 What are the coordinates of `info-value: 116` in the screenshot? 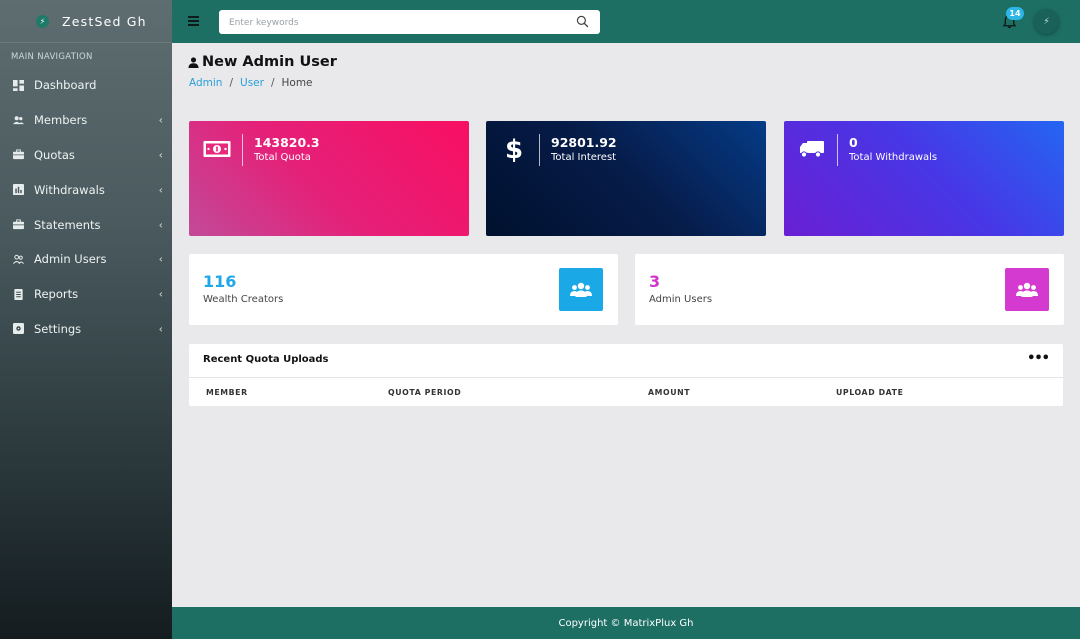 It's located at (220, 281).